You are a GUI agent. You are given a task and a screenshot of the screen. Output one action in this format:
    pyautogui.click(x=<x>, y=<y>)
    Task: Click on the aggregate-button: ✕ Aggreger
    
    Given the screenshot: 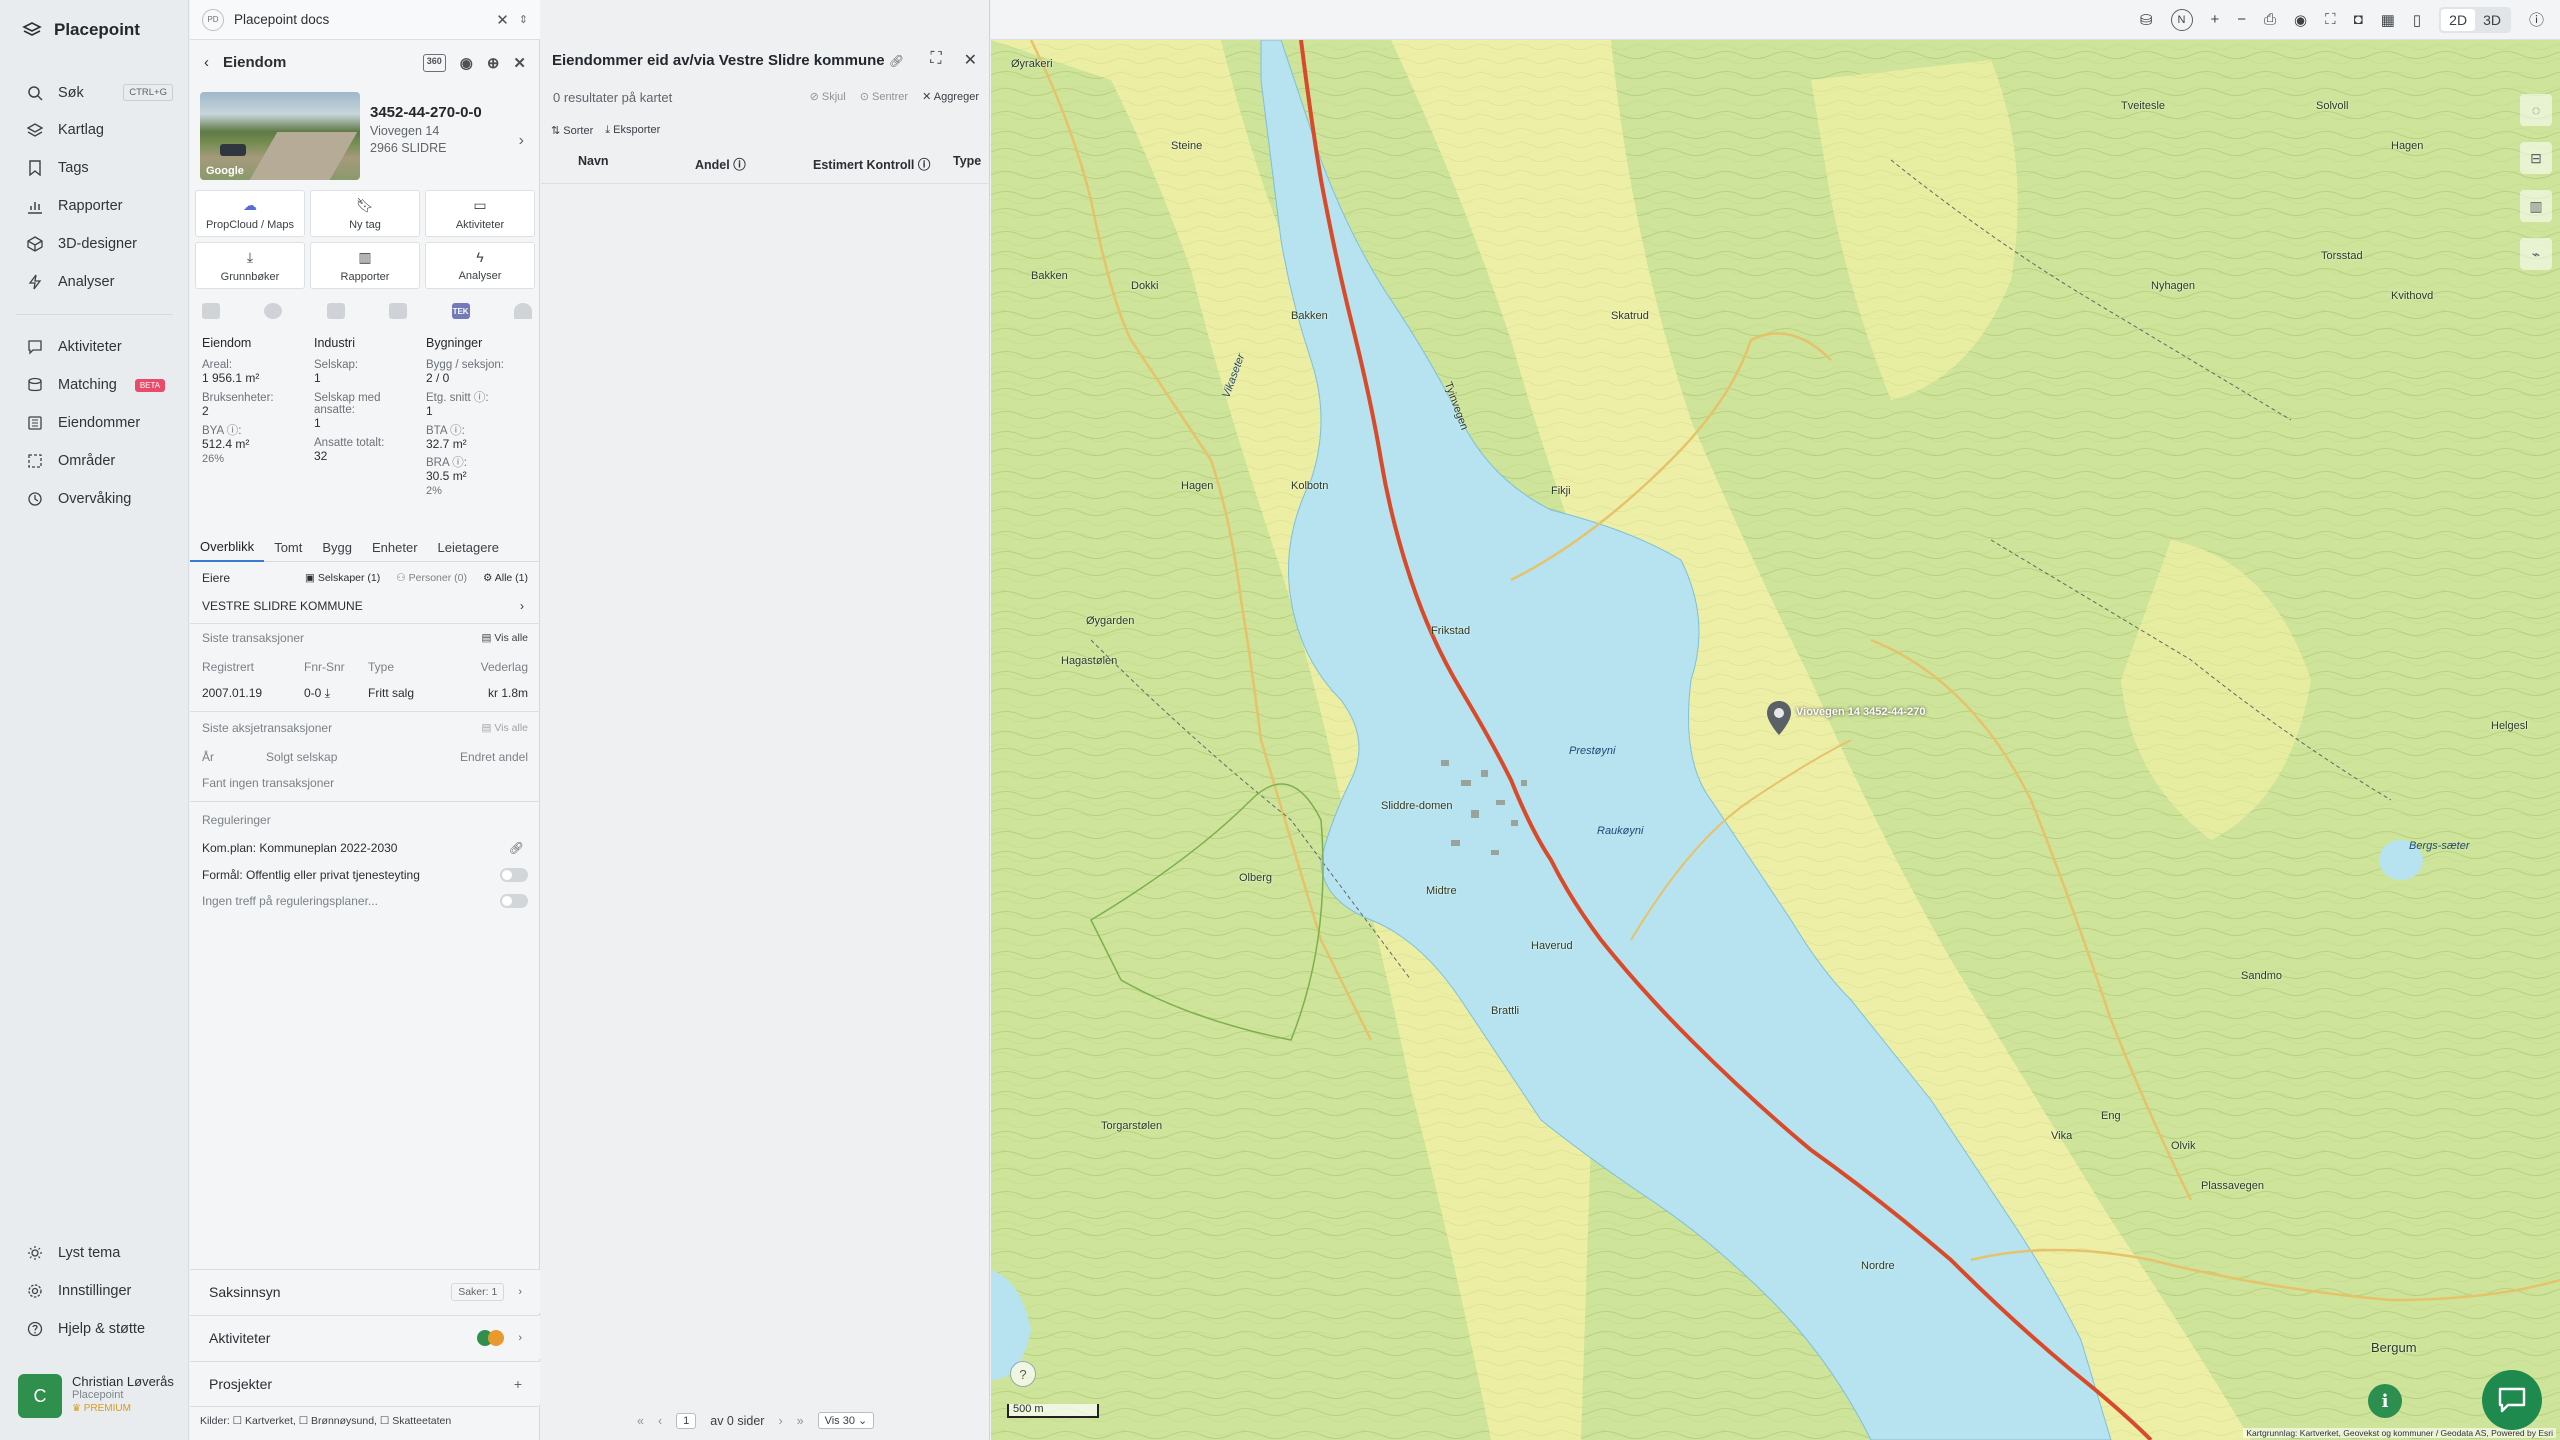 What is the action you would take?
    pyautogui.click(x=950, y=96)
    